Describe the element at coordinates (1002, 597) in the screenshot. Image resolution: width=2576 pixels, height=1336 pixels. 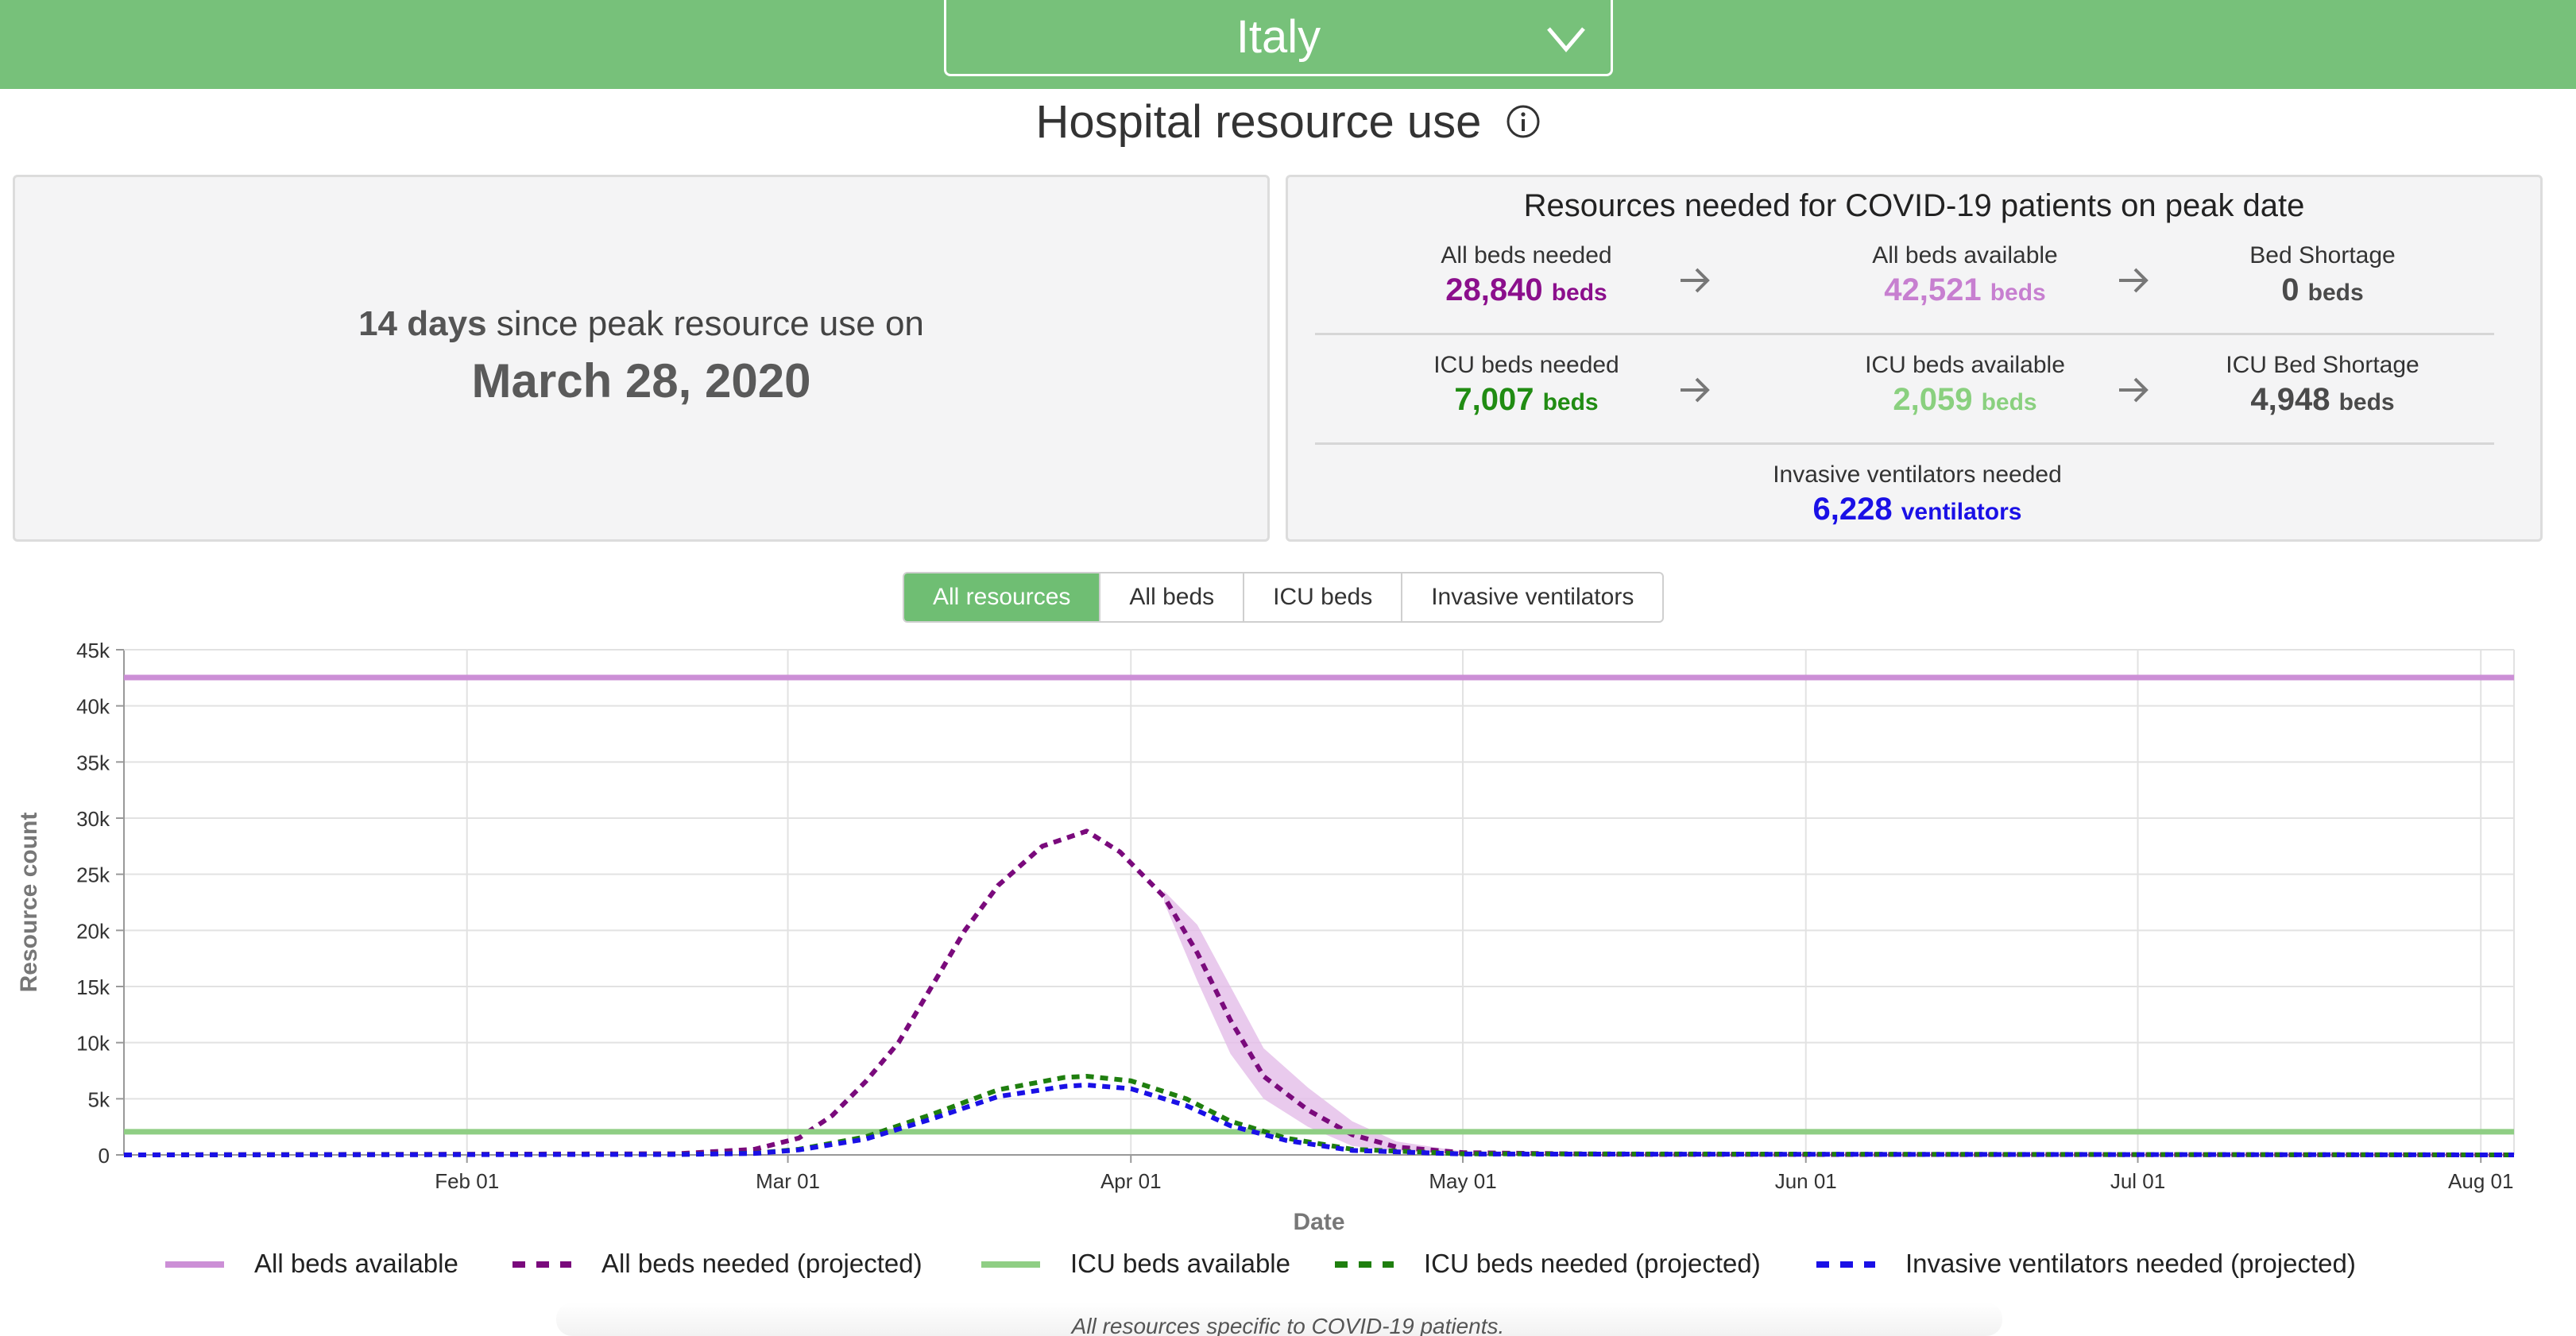
I see `tab-all-resources: All resources` at that location.